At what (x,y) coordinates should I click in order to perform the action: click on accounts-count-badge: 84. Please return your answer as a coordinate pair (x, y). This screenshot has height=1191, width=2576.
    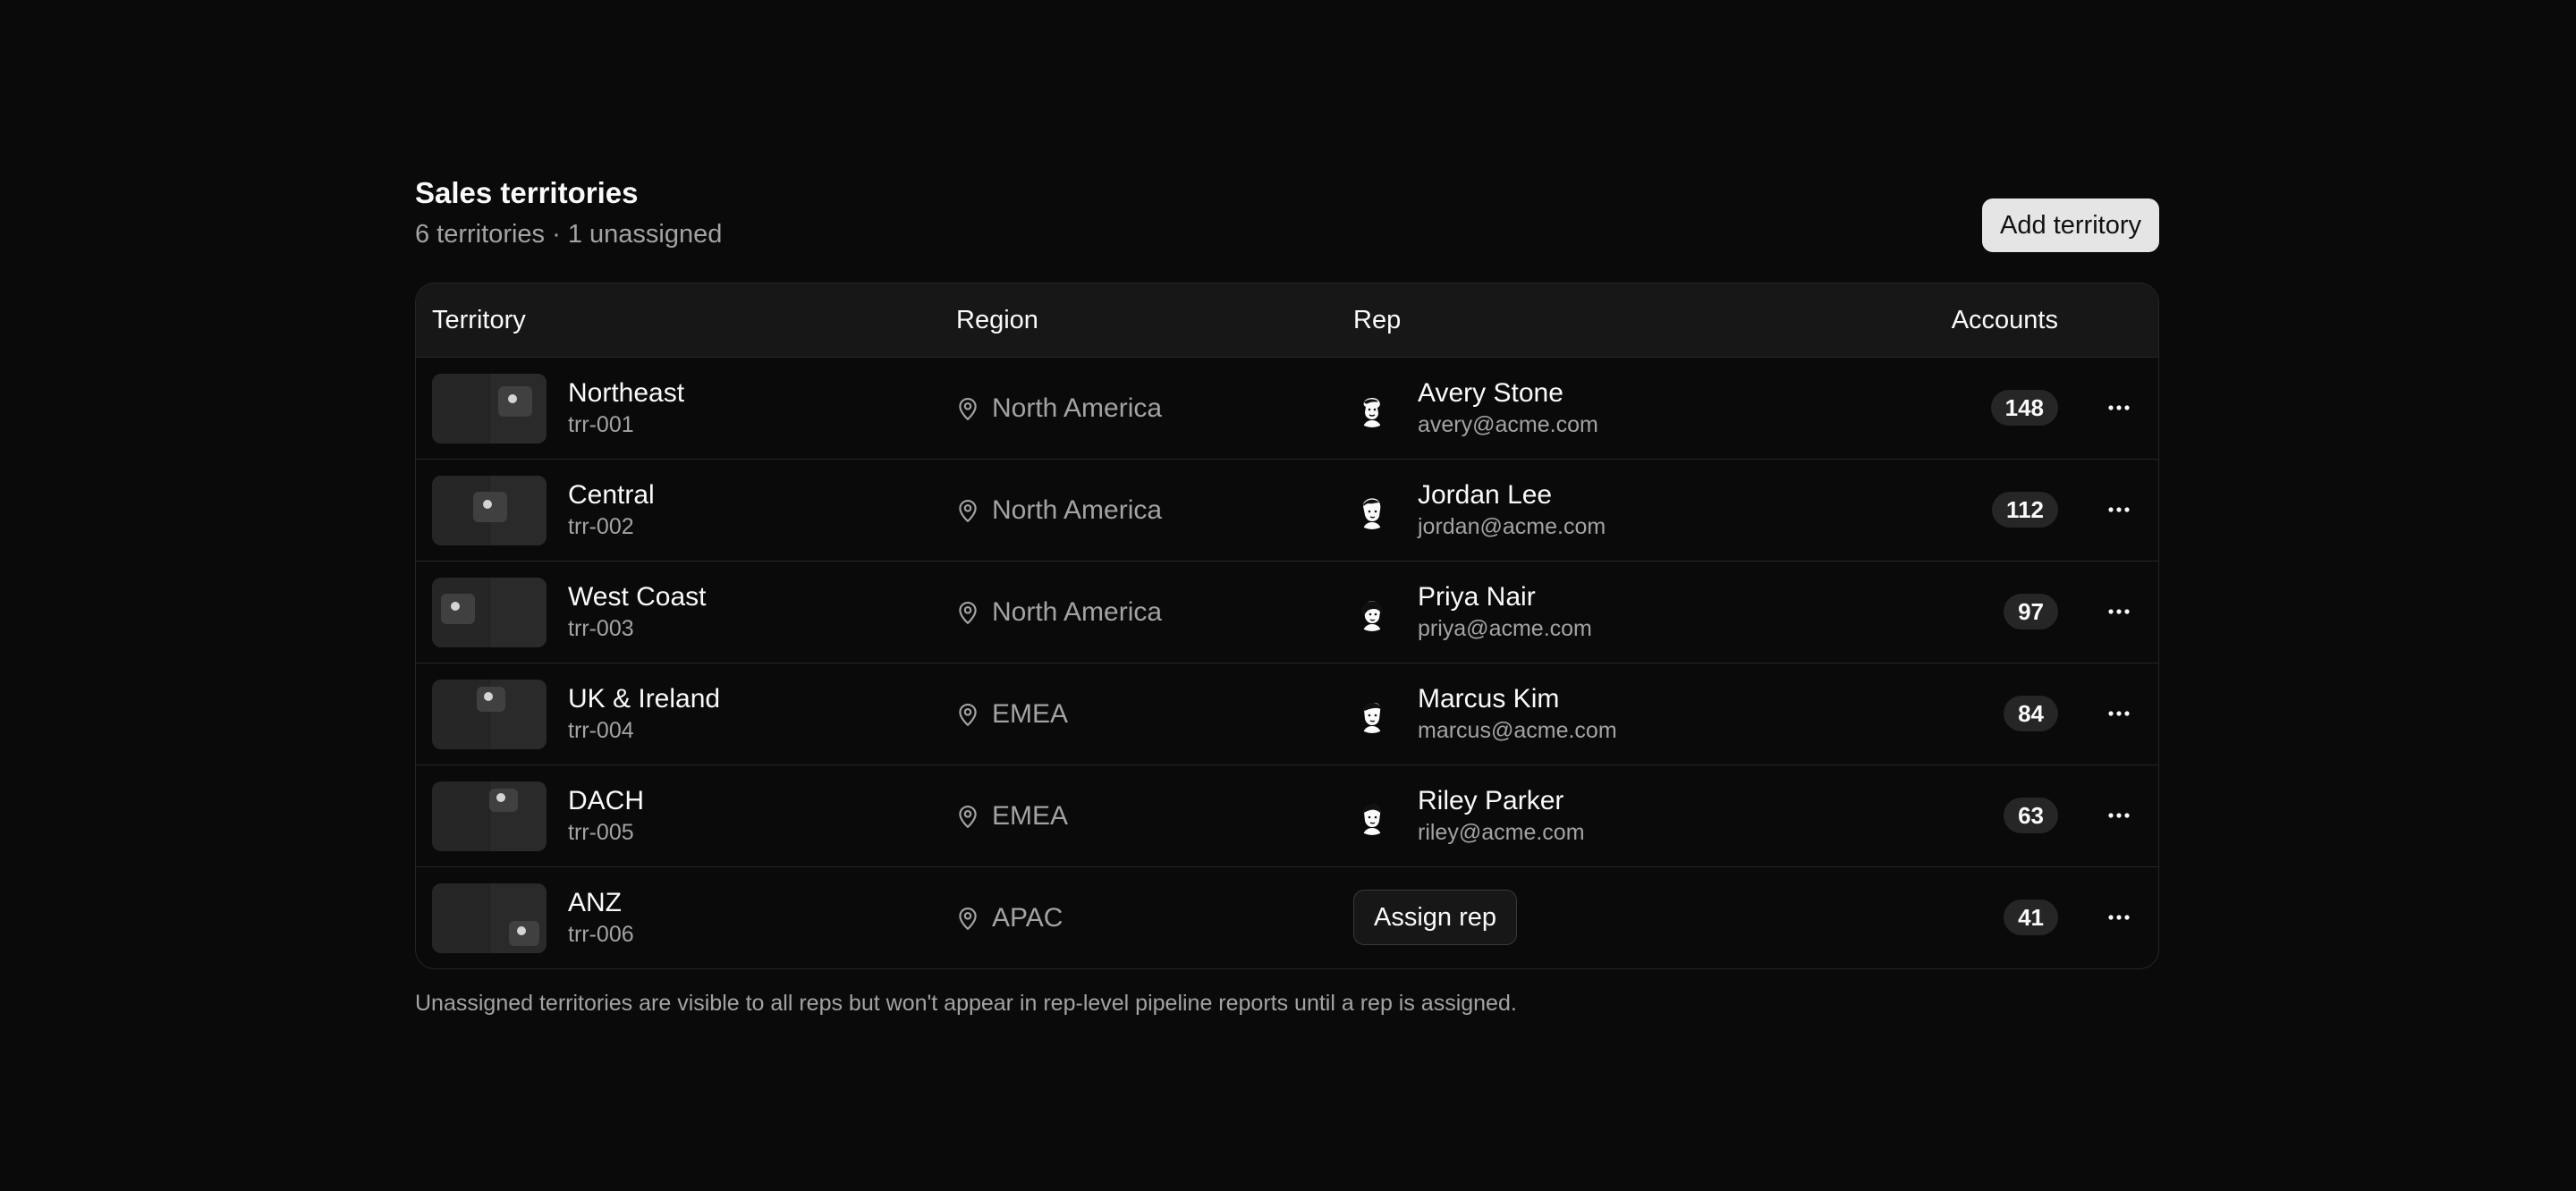
    Looking at the image, I should click on (2031, 713).